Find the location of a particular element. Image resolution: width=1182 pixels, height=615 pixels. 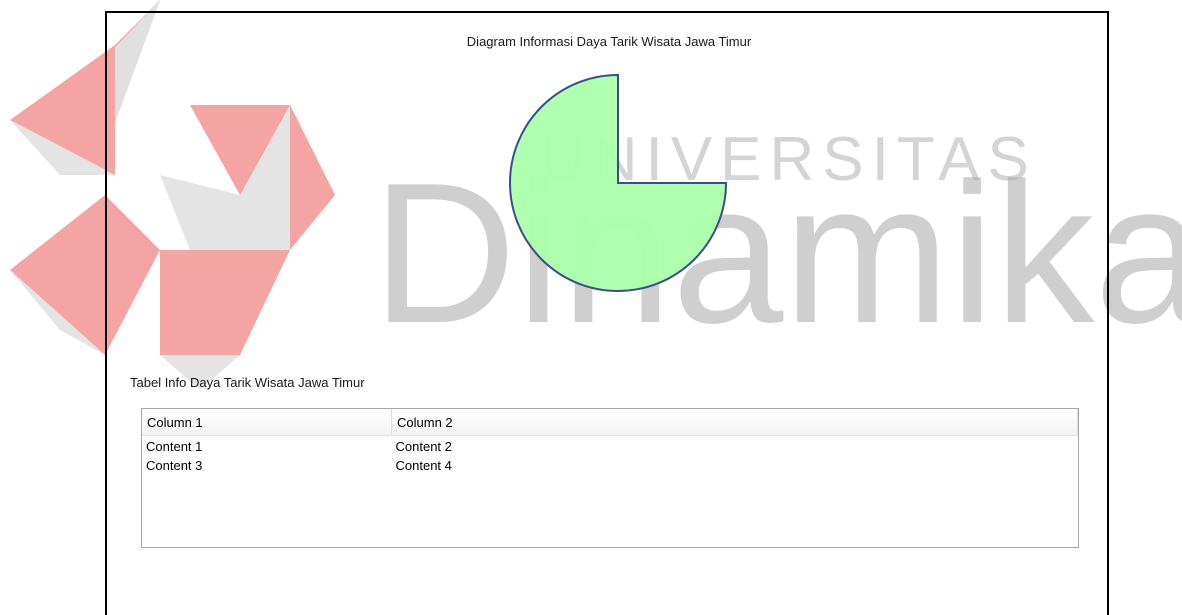

table-cell: Content 2 is located at coordinates (423, 446).